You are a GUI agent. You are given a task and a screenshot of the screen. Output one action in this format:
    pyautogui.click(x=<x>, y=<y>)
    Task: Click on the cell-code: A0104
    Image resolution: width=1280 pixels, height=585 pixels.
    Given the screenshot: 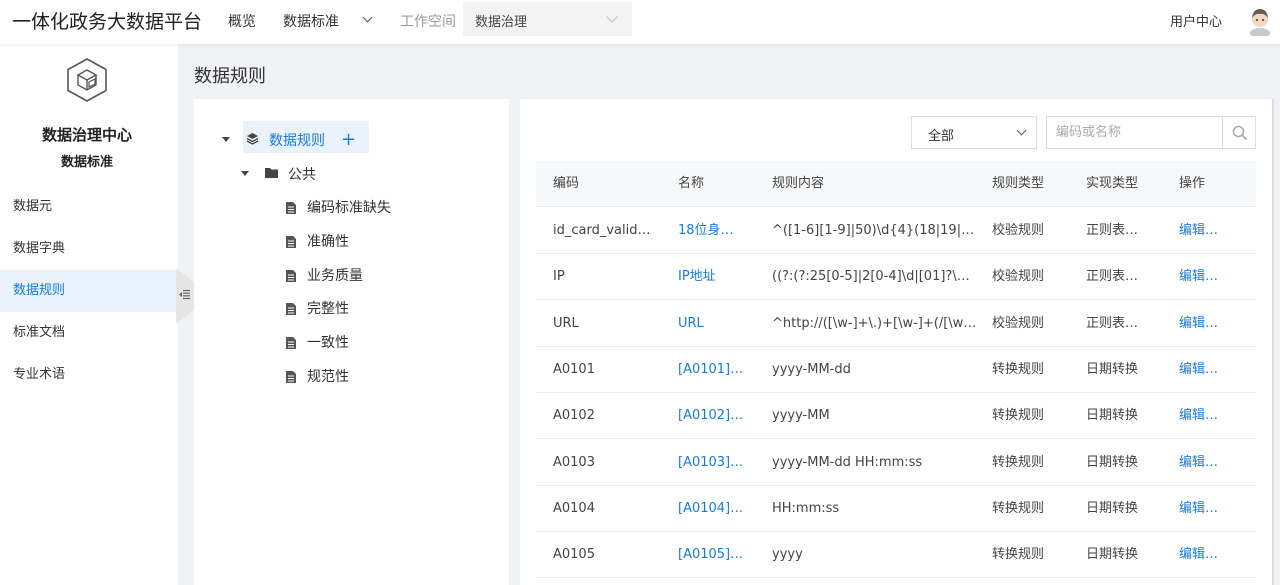 What is the action you would take?
    pyautogui.click(x=574, y=508)
    